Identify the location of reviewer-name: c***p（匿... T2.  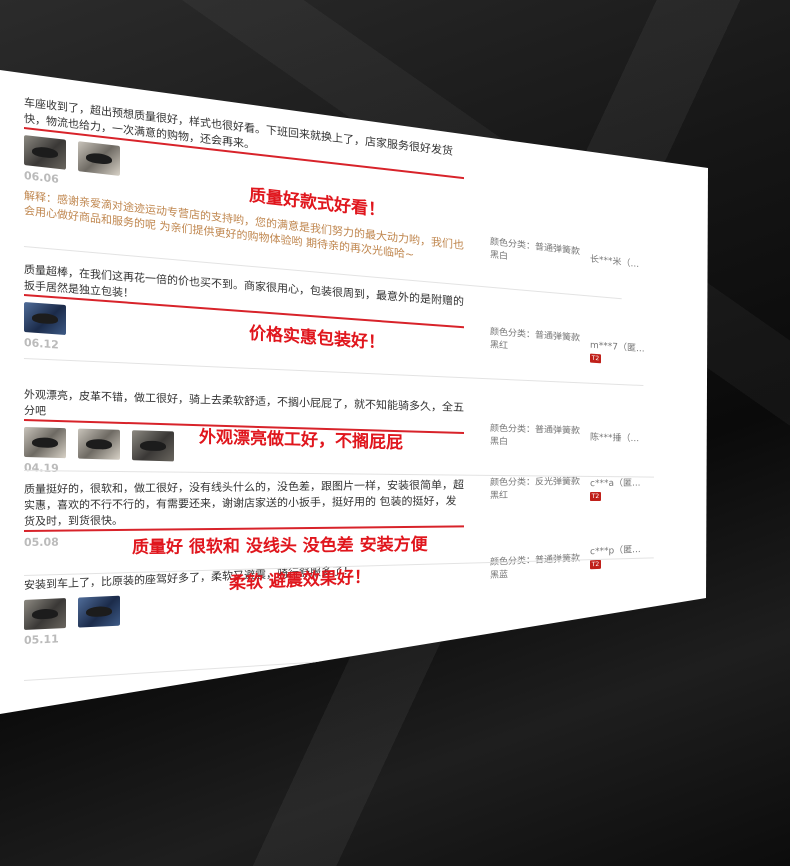
(615, 556).